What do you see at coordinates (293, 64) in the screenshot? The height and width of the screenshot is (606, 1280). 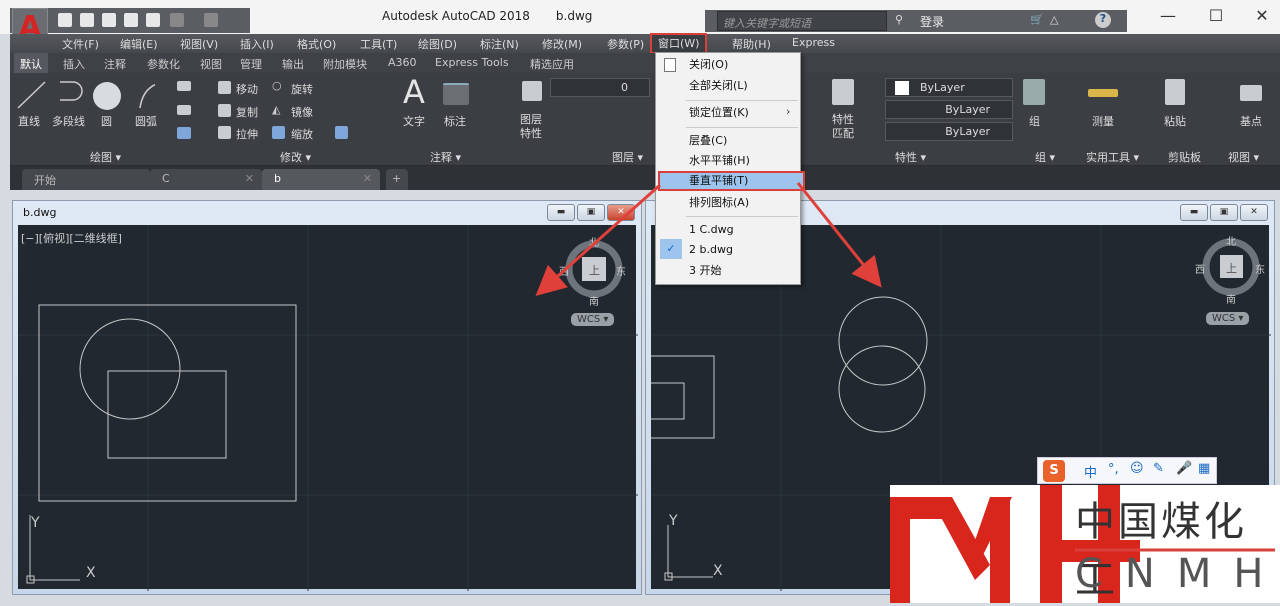 I see `tab-output: 输出` at bounding box center [293, 64].